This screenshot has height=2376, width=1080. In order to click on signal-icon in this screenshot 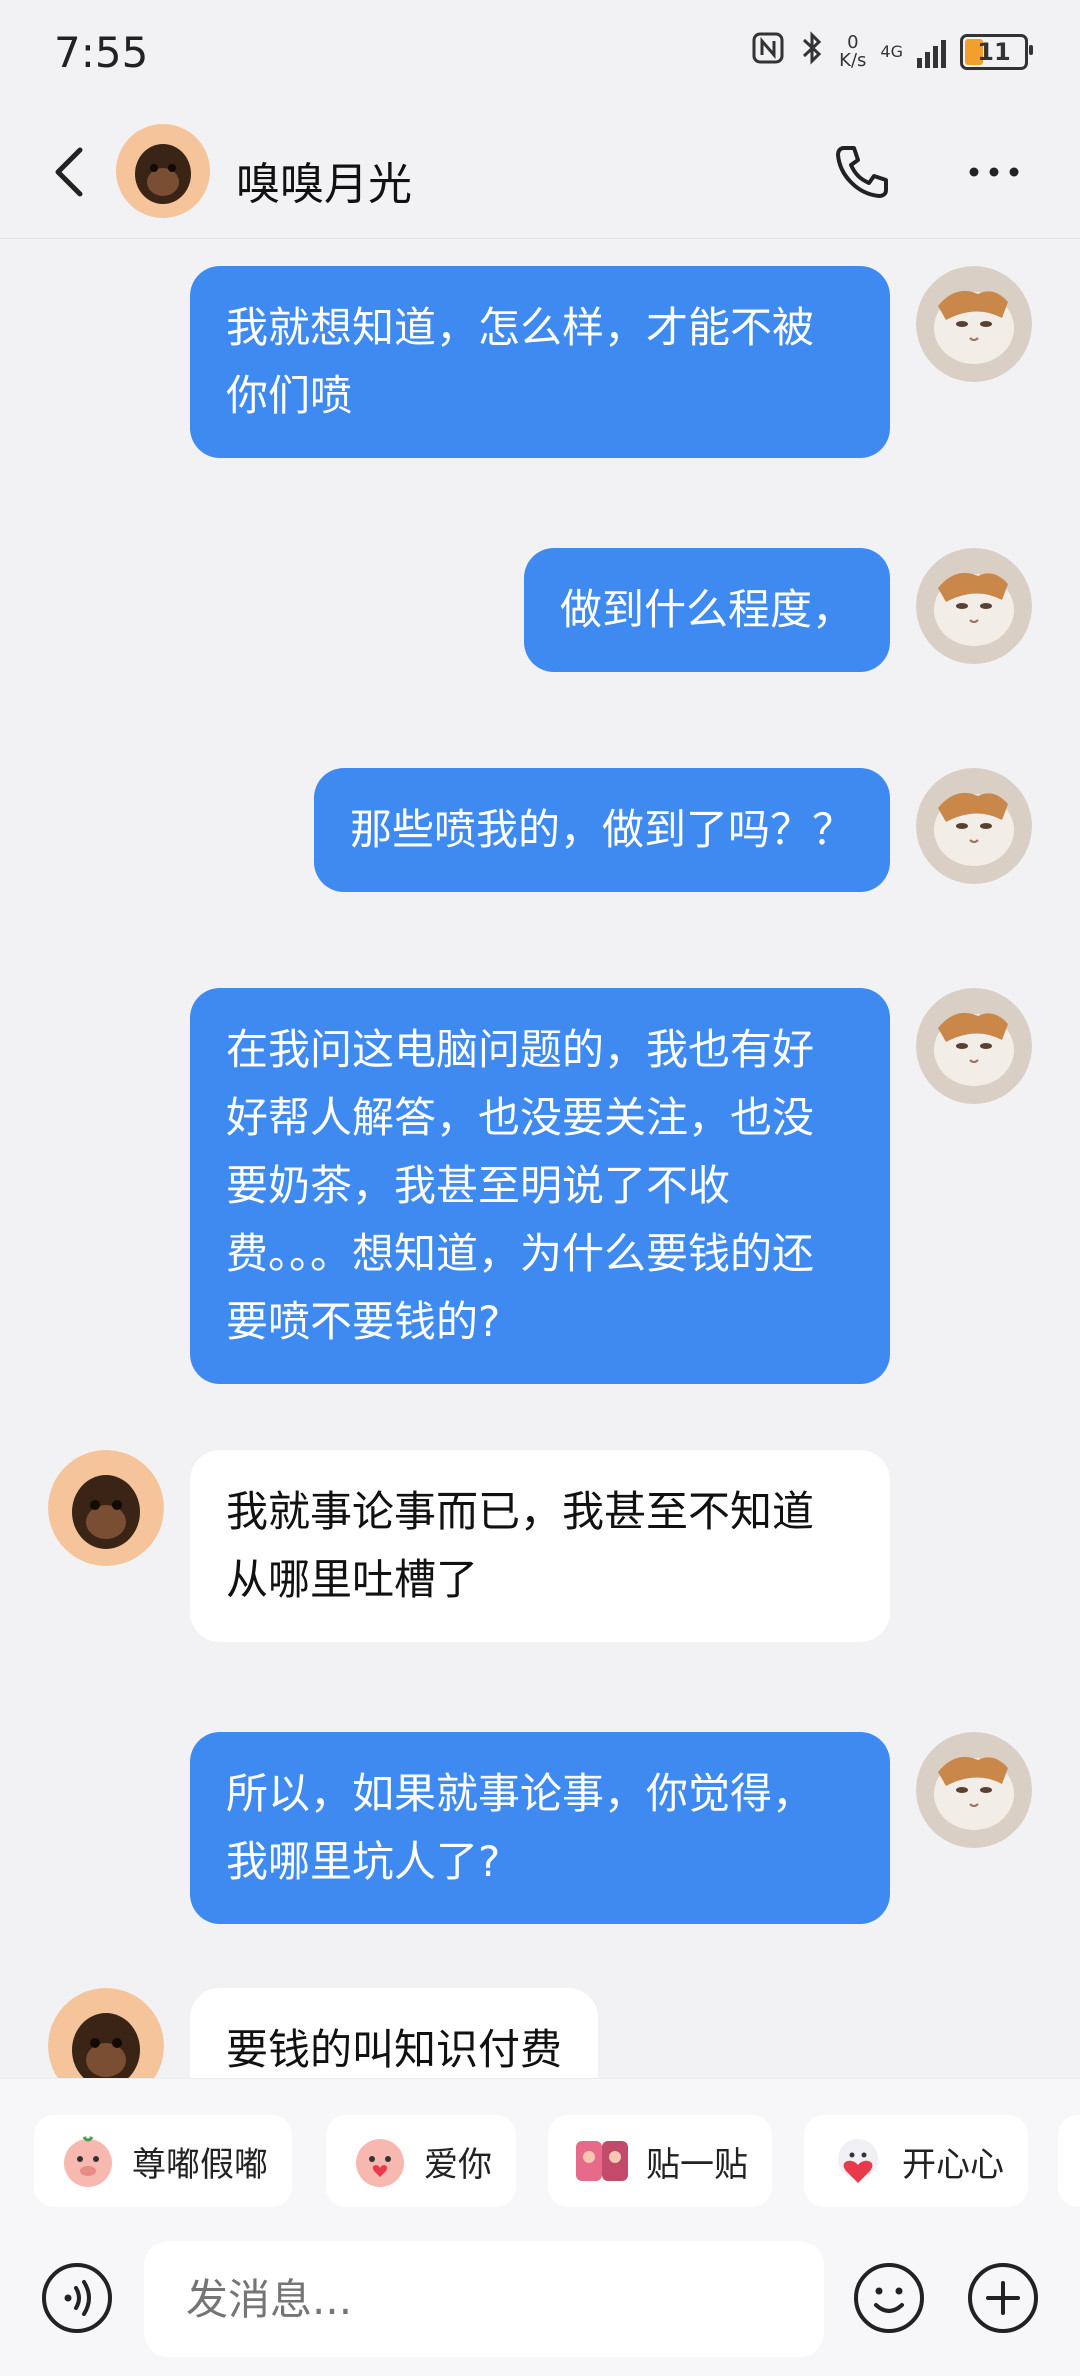, I will do `click(931, 52)`.